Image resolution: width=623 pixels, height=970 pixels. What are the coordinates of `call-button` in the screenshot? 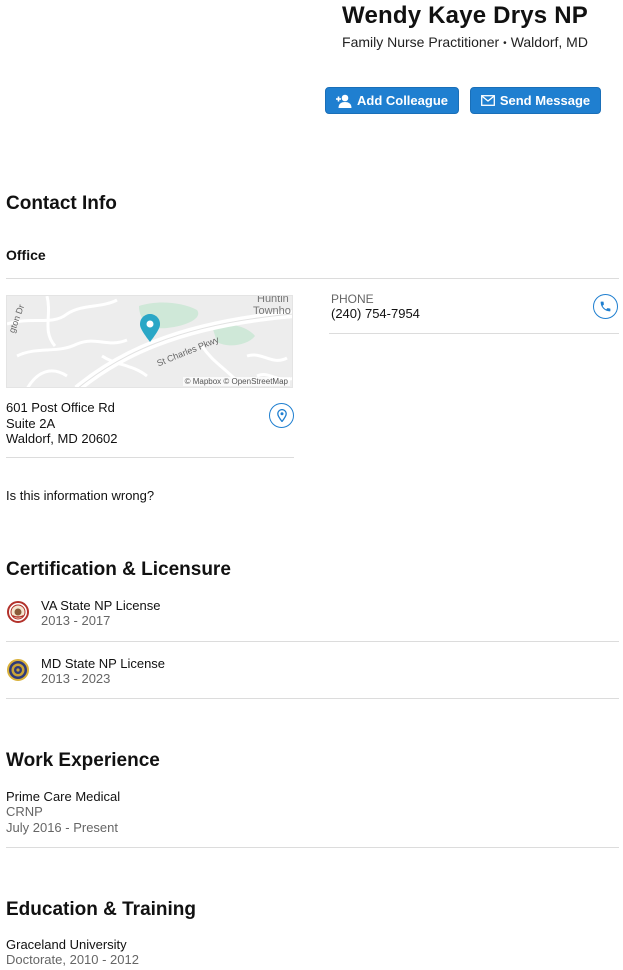 It's located at (605, 306).